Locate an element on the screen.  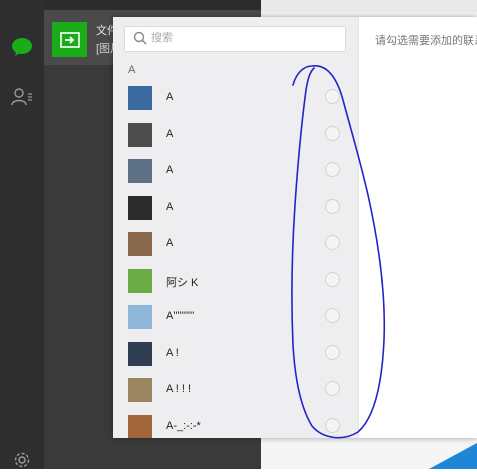
contact-row: A ! ! ! is located at coordinates (235, 390).